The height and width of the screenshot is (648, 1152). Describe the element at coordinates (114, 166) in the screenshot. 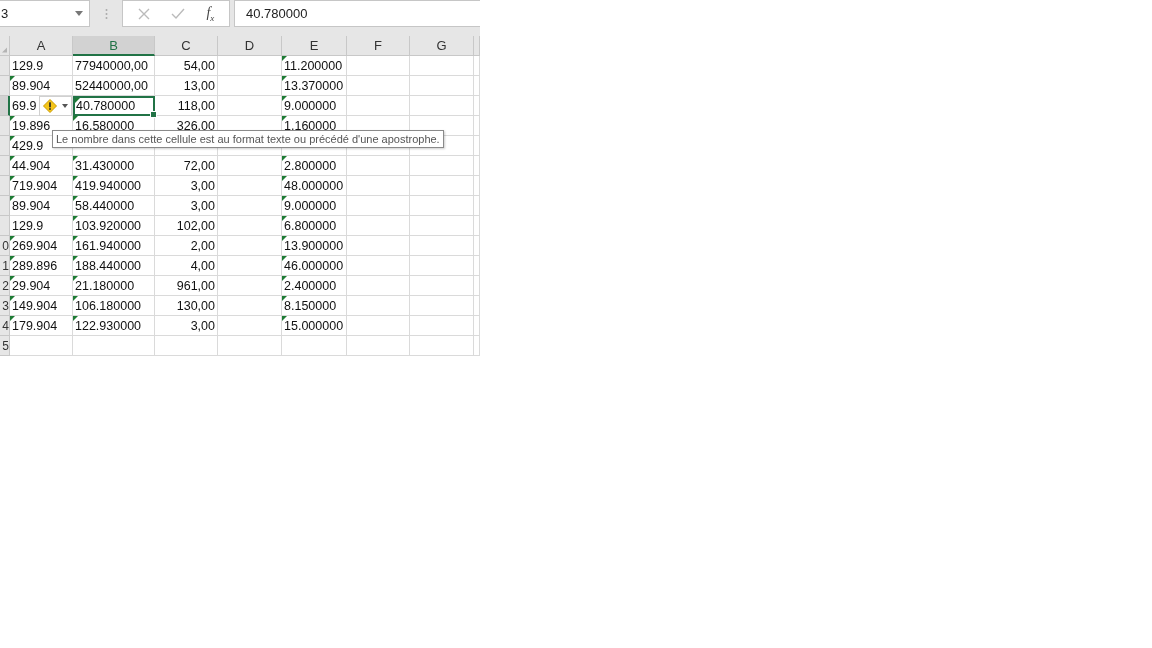

I see `table-cell: 31.430000` at that location.